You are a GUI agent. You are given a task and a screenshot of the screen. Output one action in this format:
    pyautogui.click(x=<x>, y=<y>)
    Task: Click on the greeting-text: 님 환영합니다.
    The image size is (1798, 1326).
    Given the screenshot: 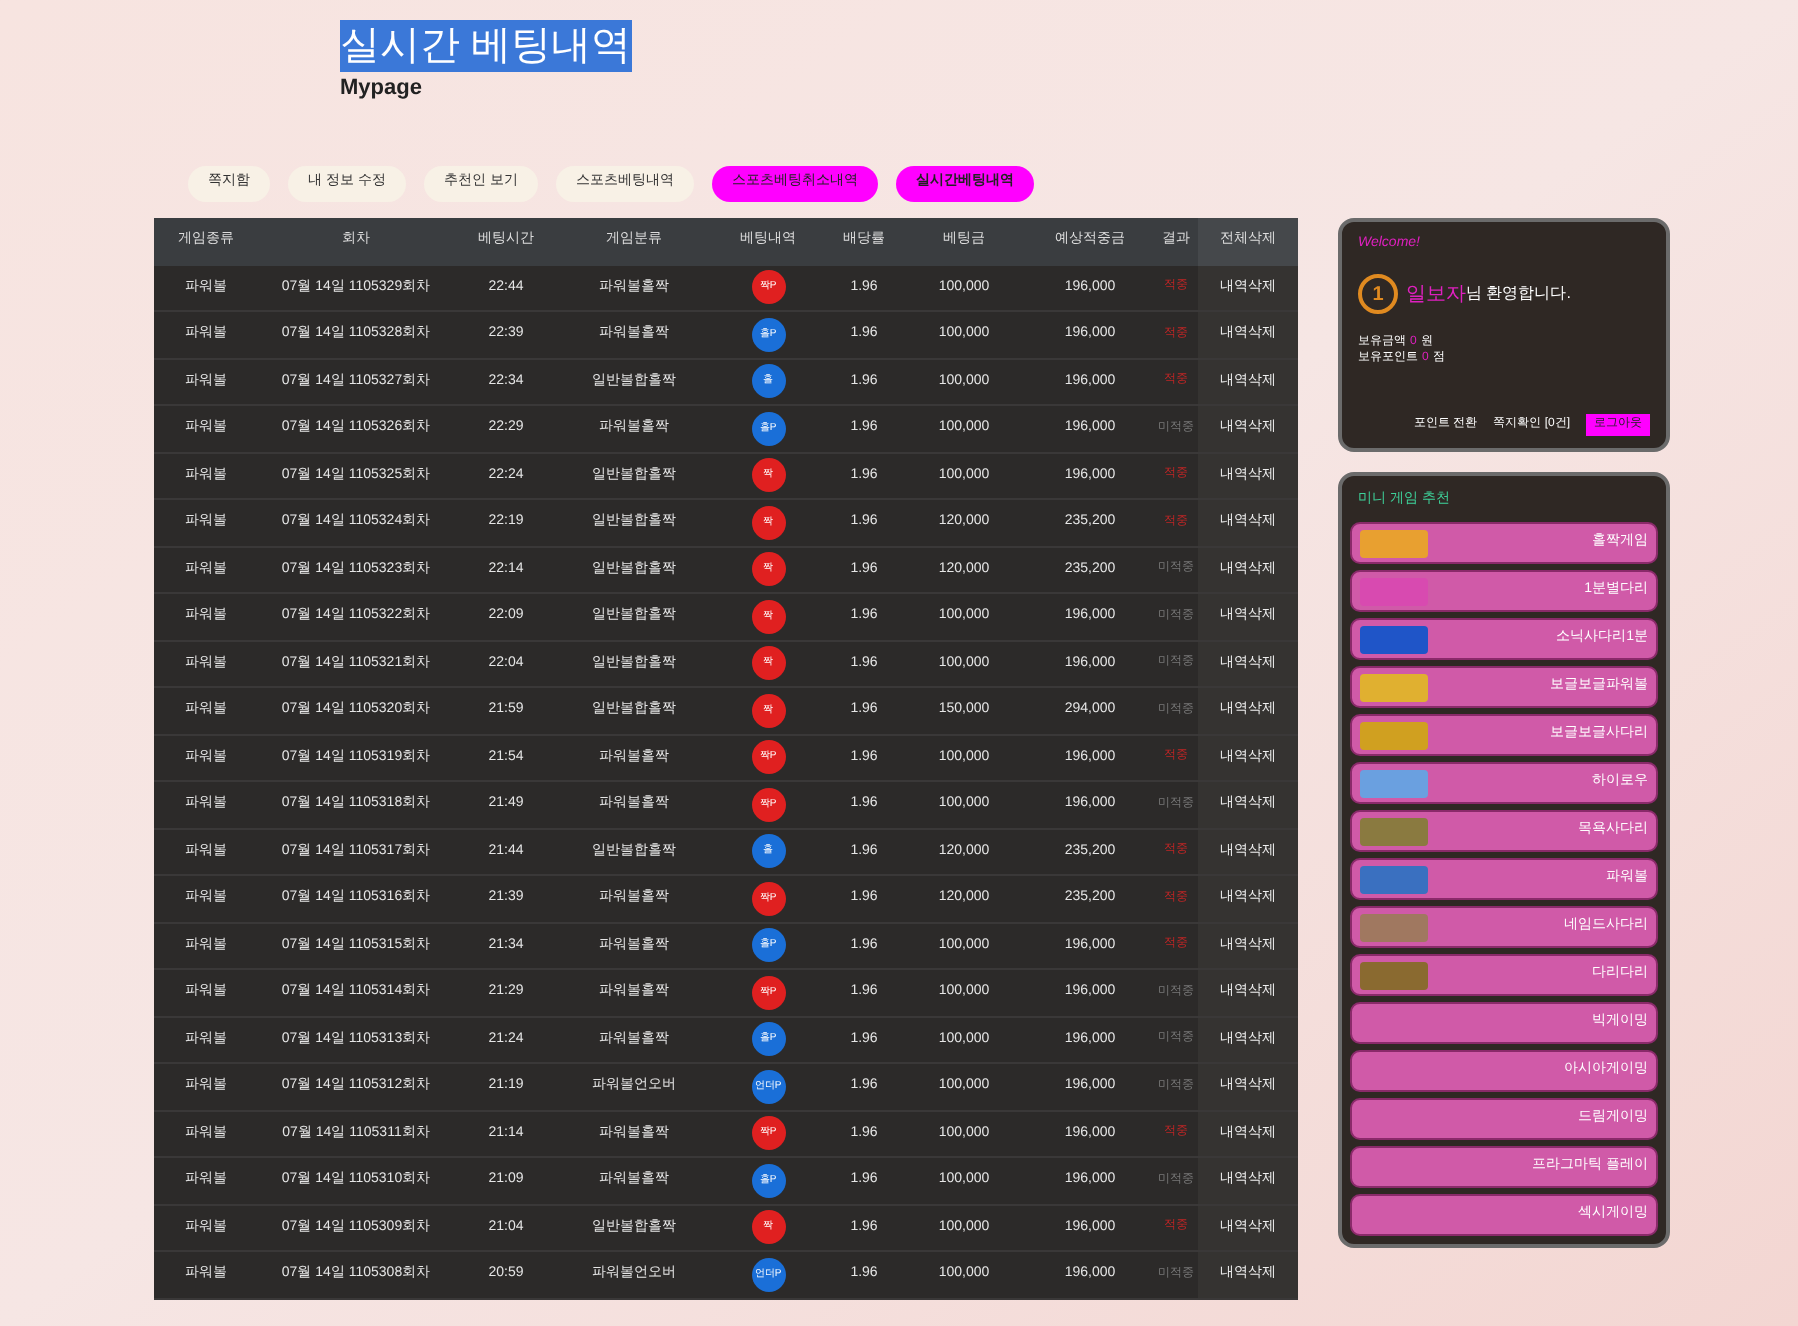 What is the action you would take?
    pyautogui.click(x=1518, y=294)
    